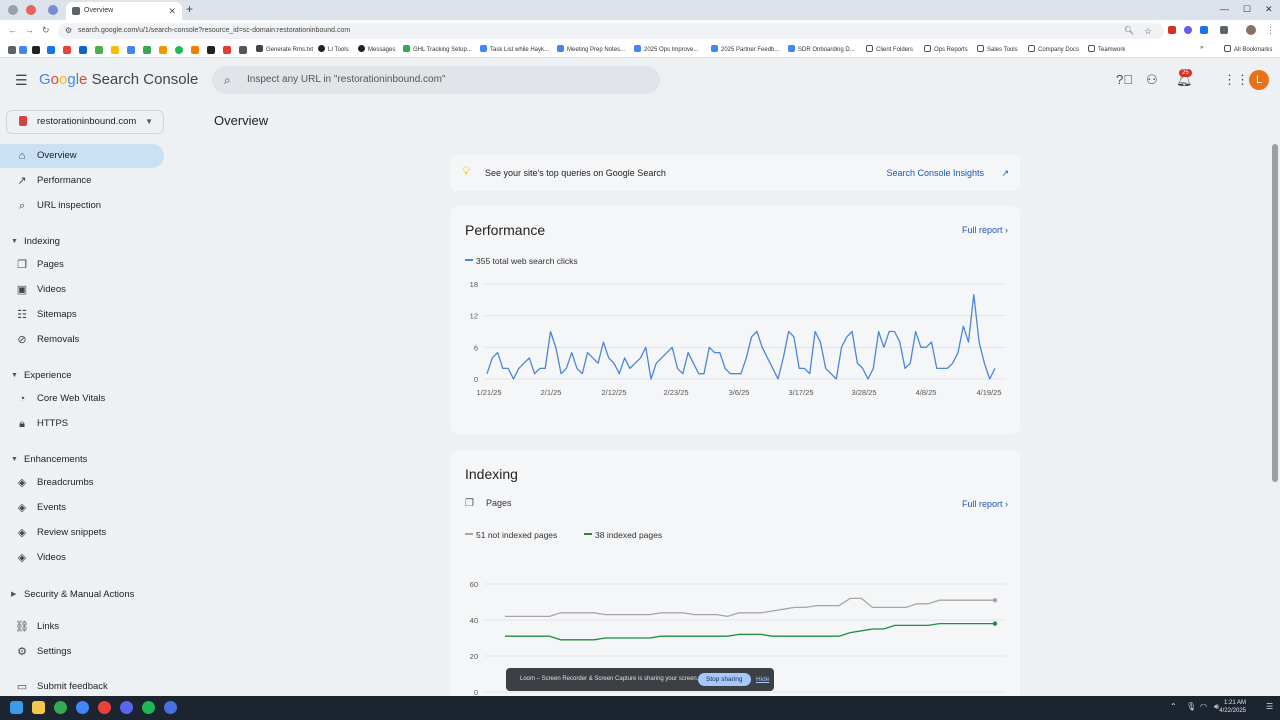 Image resolution: width=1280 pixels, height=720 pixels. I want to click on sidebar-item-removals: ⊘ Removals, so click(82, 340).